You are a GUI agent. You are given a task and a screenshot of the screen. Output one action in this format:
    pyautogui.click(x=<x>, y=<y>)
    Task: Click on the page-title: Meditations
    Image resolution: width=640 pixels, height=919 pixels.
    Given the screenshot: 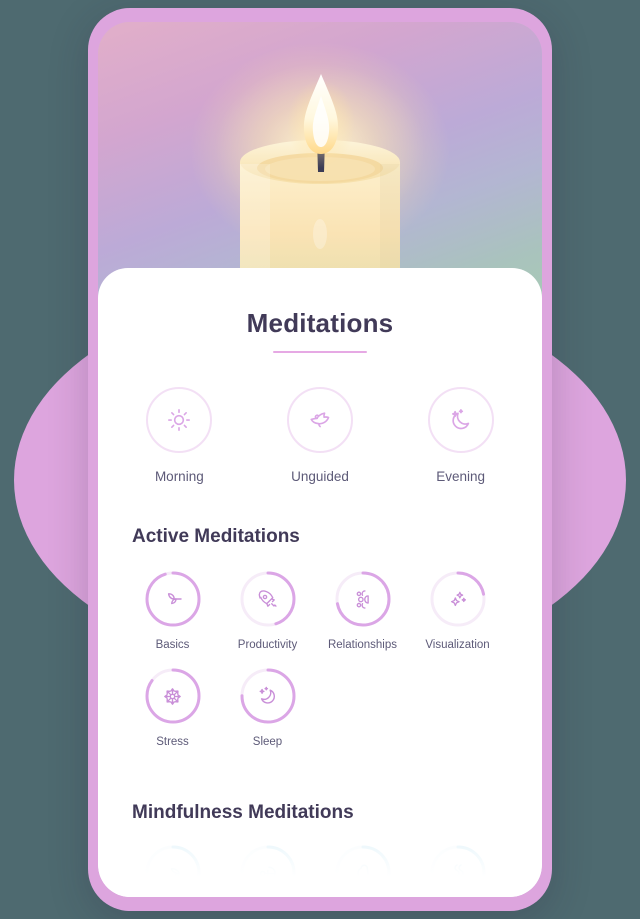 What is the action you would take?
    pyautogui.click(x=320, y=323)
    